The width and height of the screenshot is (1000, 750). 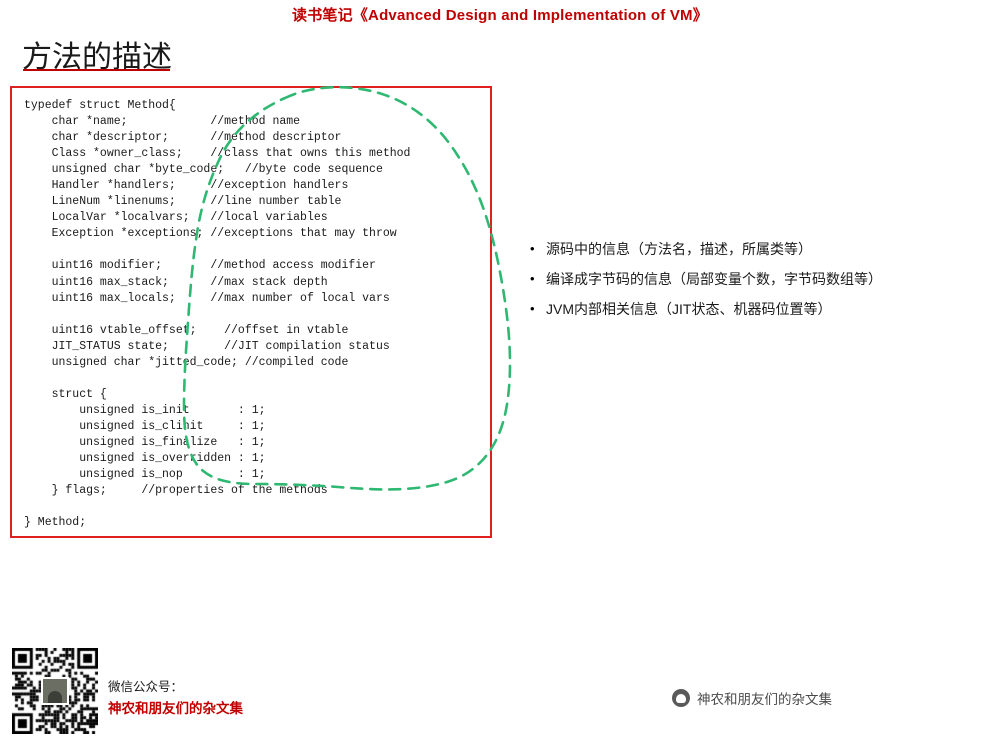 I want to click on list-item: • 编译成字节码的信息（局部变量个数，字节码数组等）, so click(x=755, y=279).